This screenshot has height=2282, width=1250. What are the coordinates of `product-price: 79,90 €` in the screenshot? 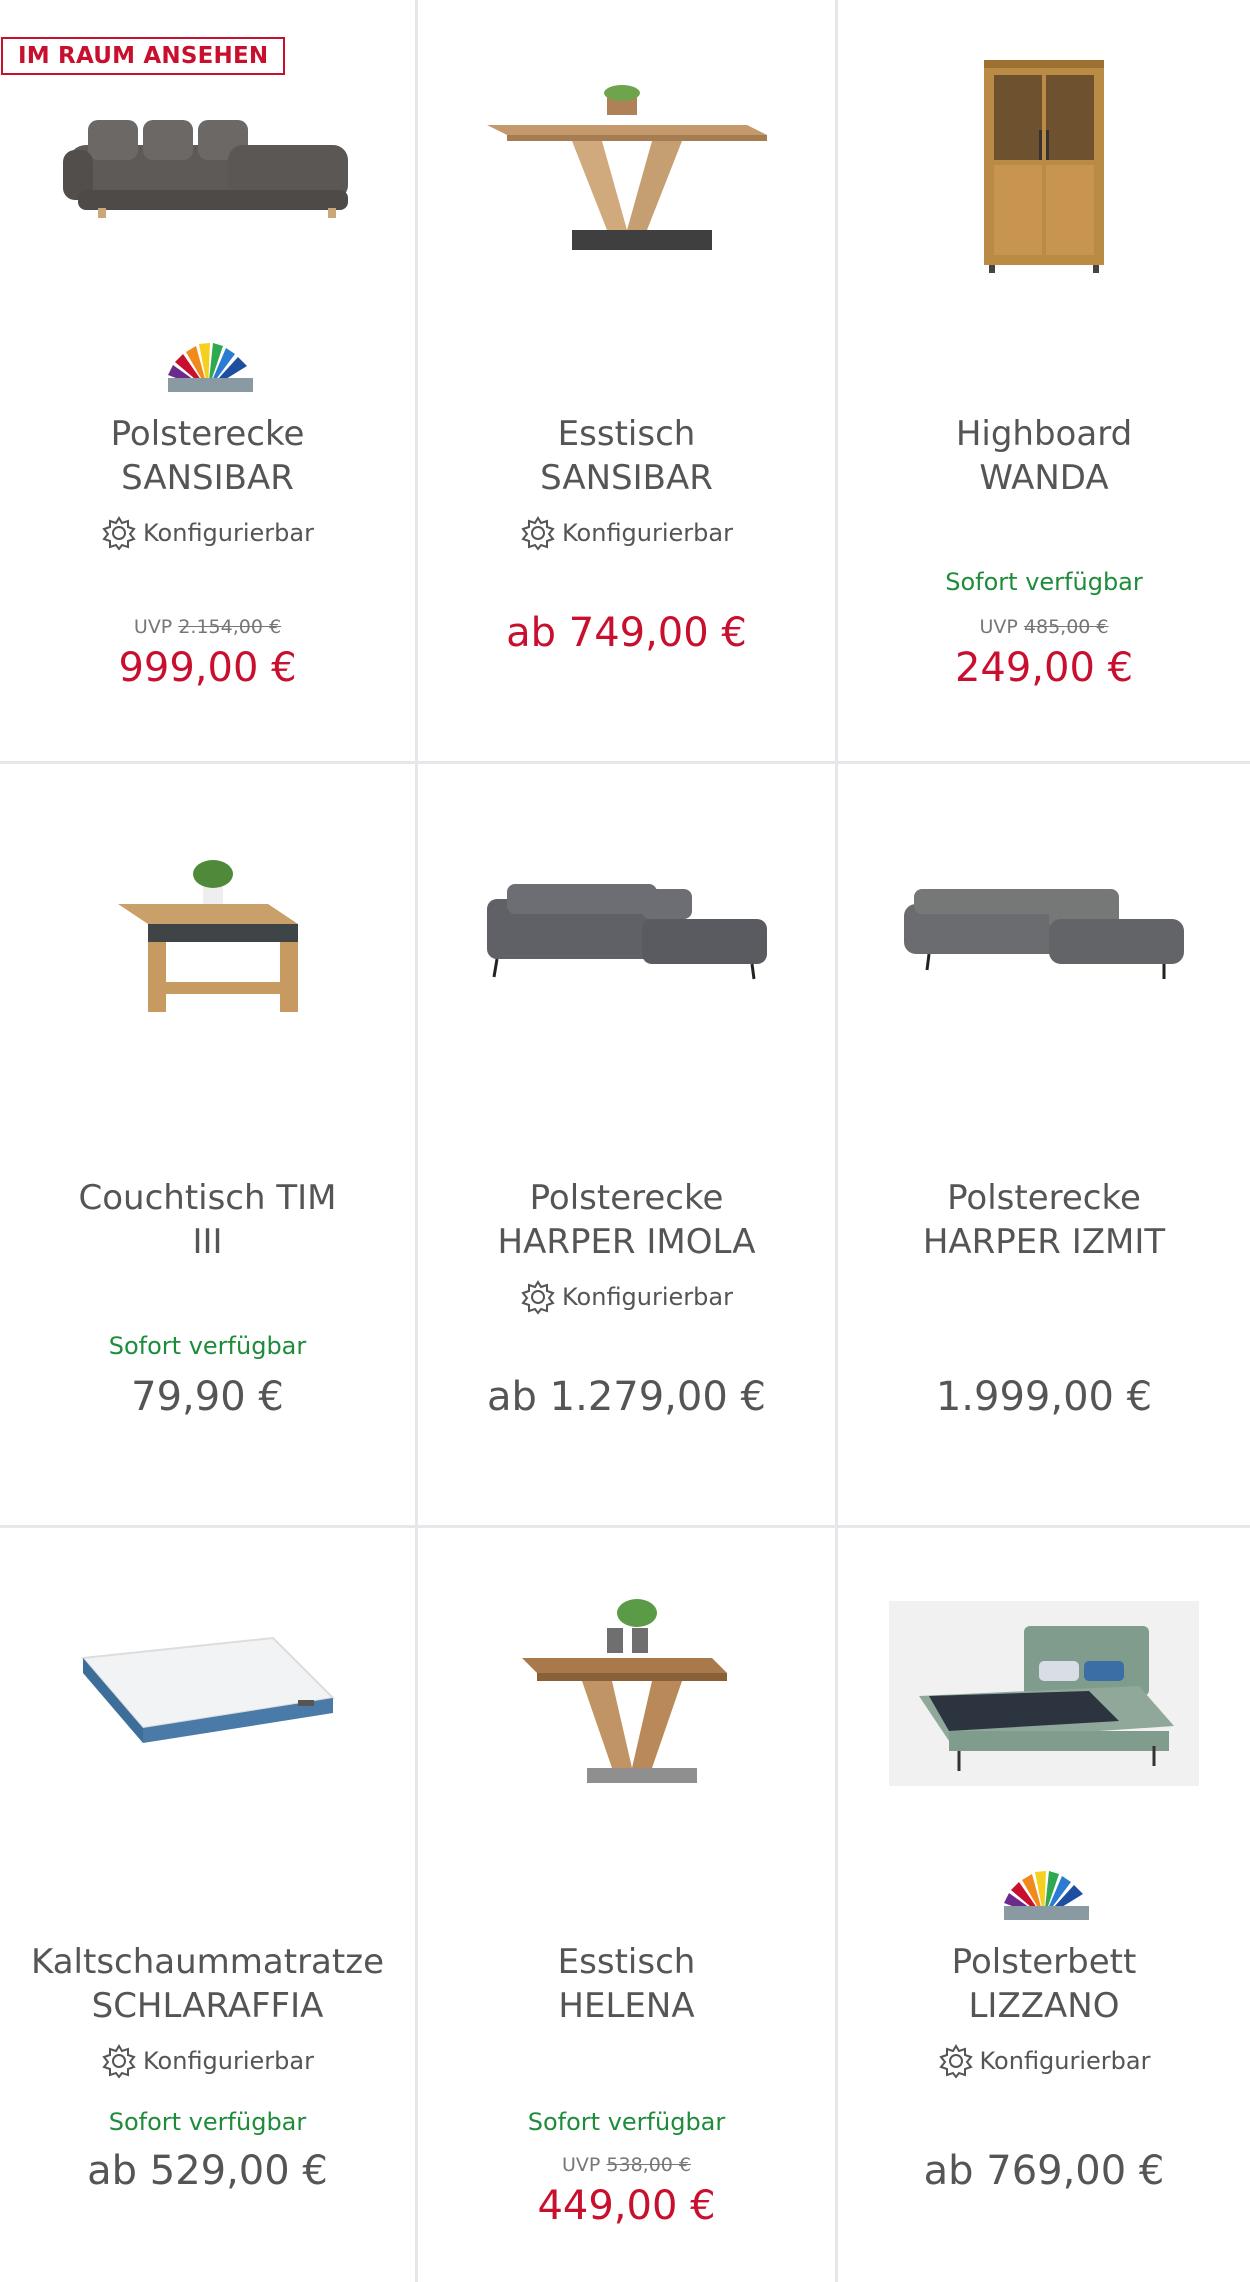 It's located at (207, 1397).